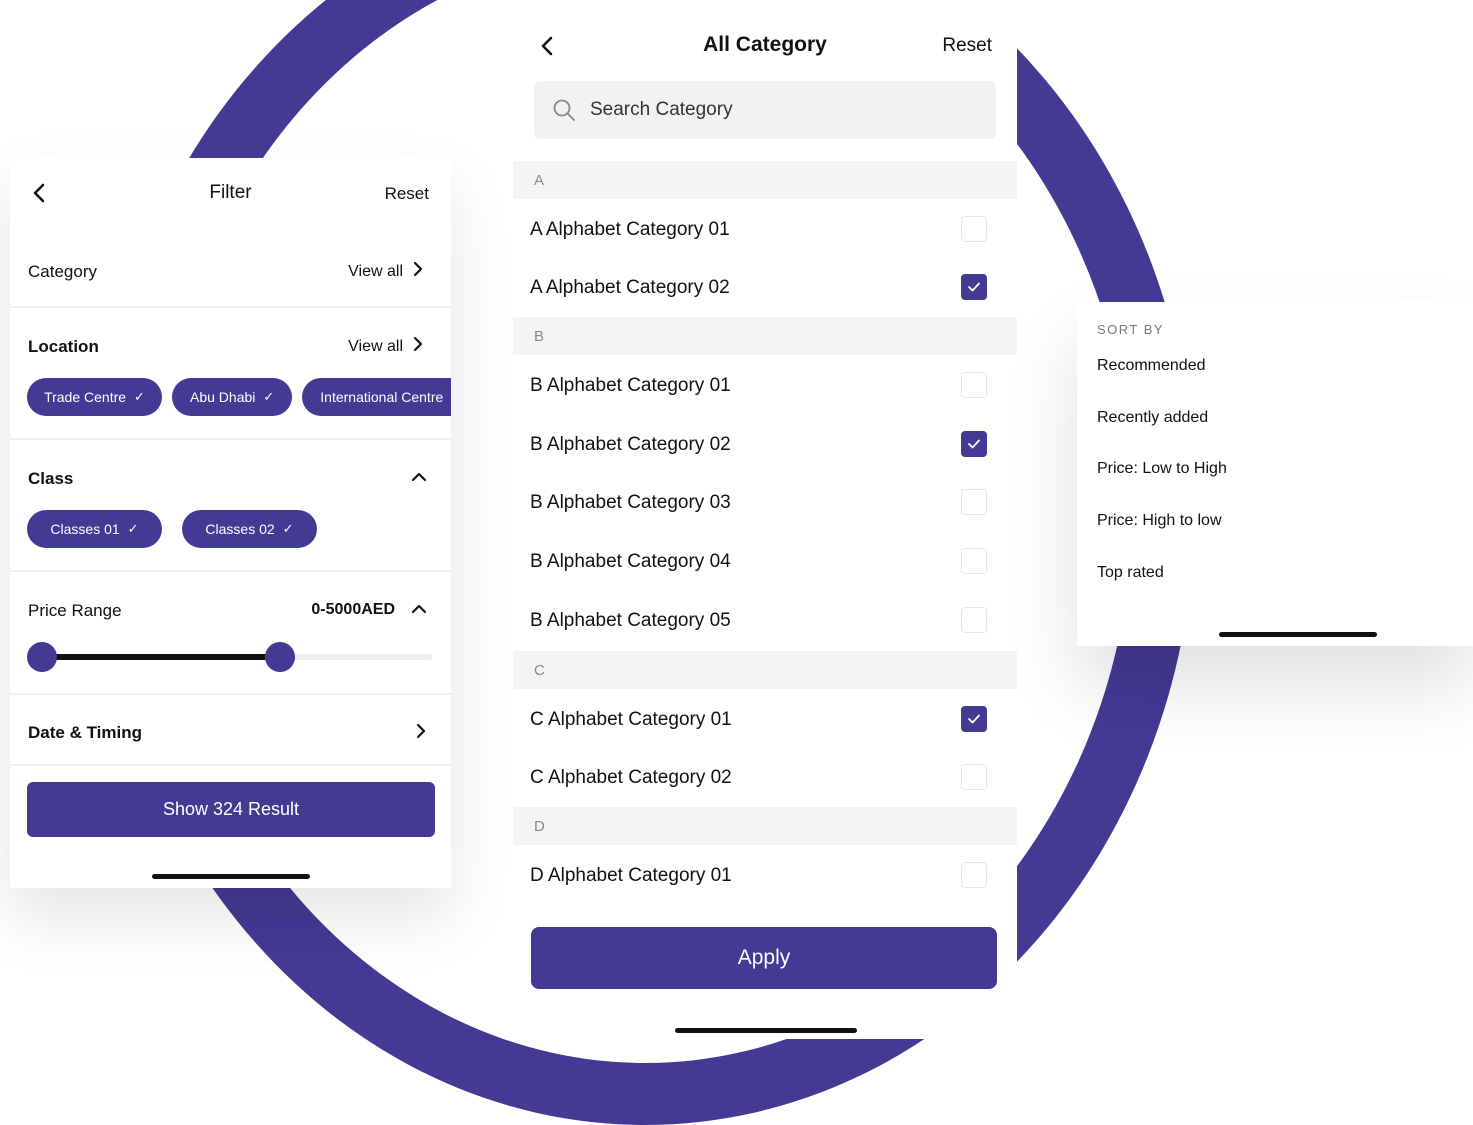 This screenshot has height=1125, width=1473. Describe the element at coordinates (765, 826) in the screenshot. I see `section-header-d: D` at that location.